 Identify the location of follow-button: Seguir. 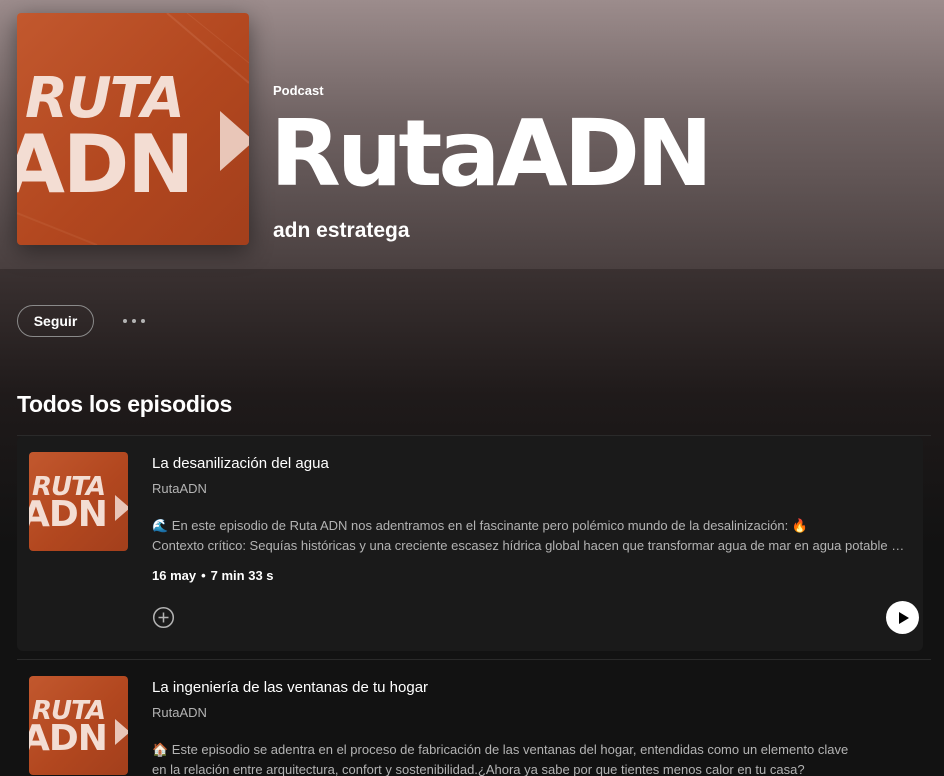
(55, 321).